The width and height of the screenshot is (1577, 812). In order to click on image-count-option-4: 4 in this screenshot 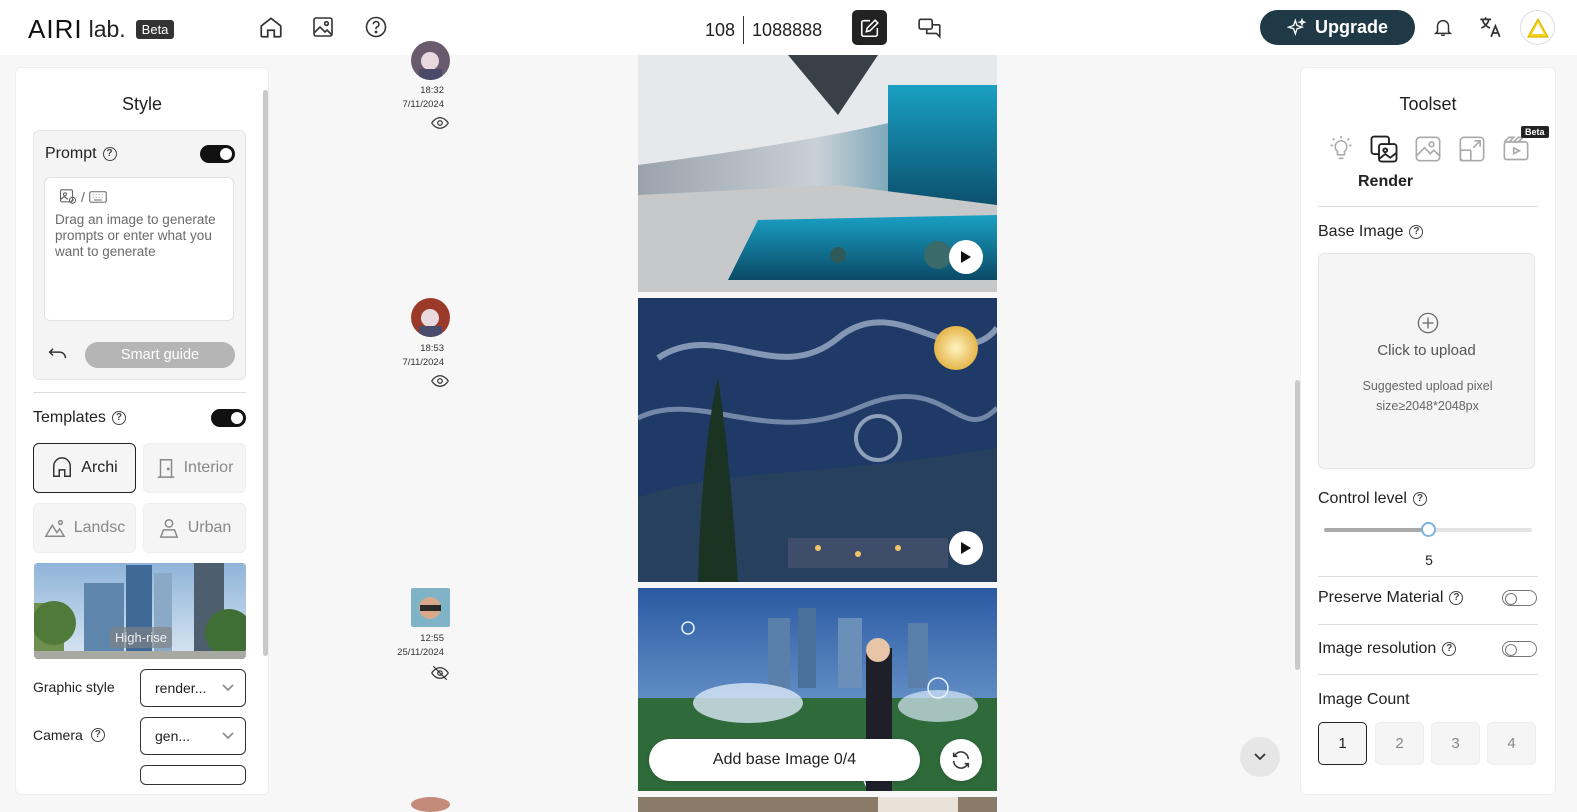, I will do `click(1511, 743)`.